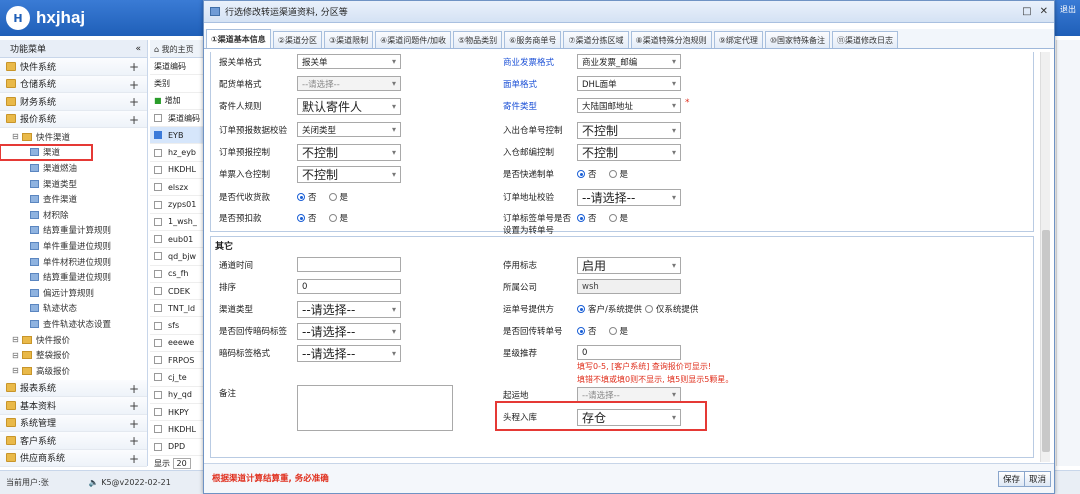 Image resolution: width=1080 pixels, height=494 pixels. What do you see at coordinates (179, 361) in the screenshot?
I see `table-row: FRPOS` at bounding box center [179, 361].